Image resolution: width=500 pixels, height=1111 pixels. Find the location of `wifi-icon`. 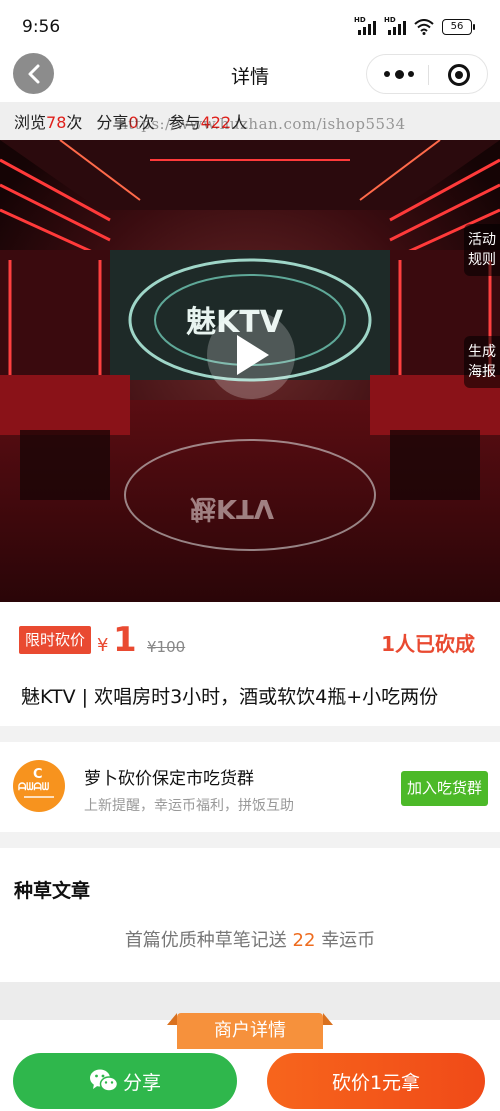

wifi-icon is located at coordinates (424, 27).